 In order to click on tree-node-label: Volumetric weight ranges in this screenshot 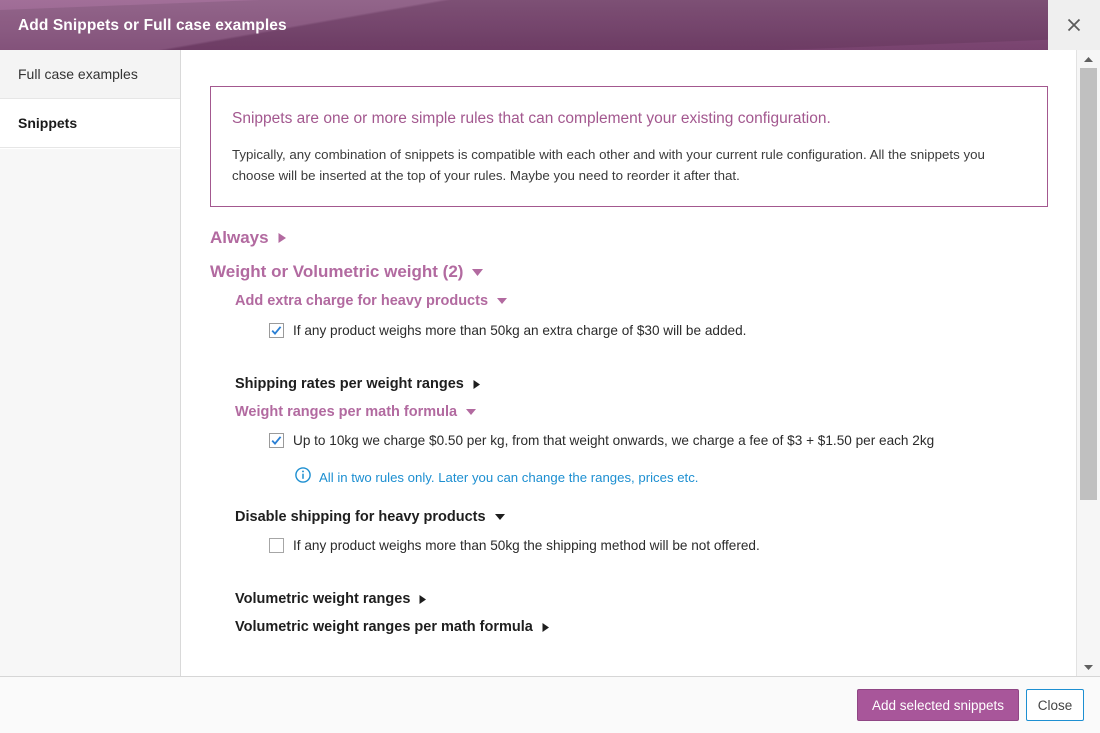, I will do `click(323, 599)`.